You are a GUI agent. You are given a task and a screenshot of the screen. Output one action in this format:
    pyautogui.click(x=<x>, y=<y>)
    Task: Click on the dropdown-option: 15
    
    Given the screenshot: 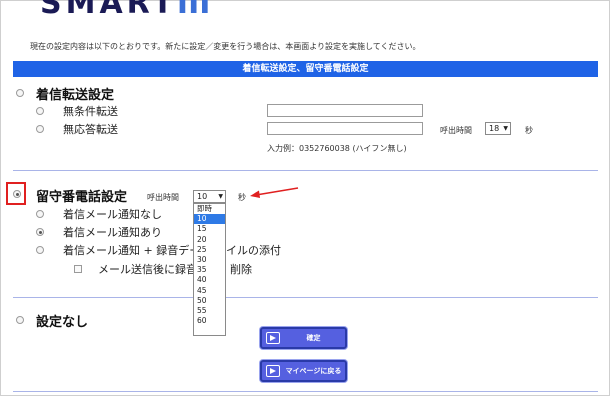 What is the action you would take?
    pyautogui.click(x=209, y=229)
    